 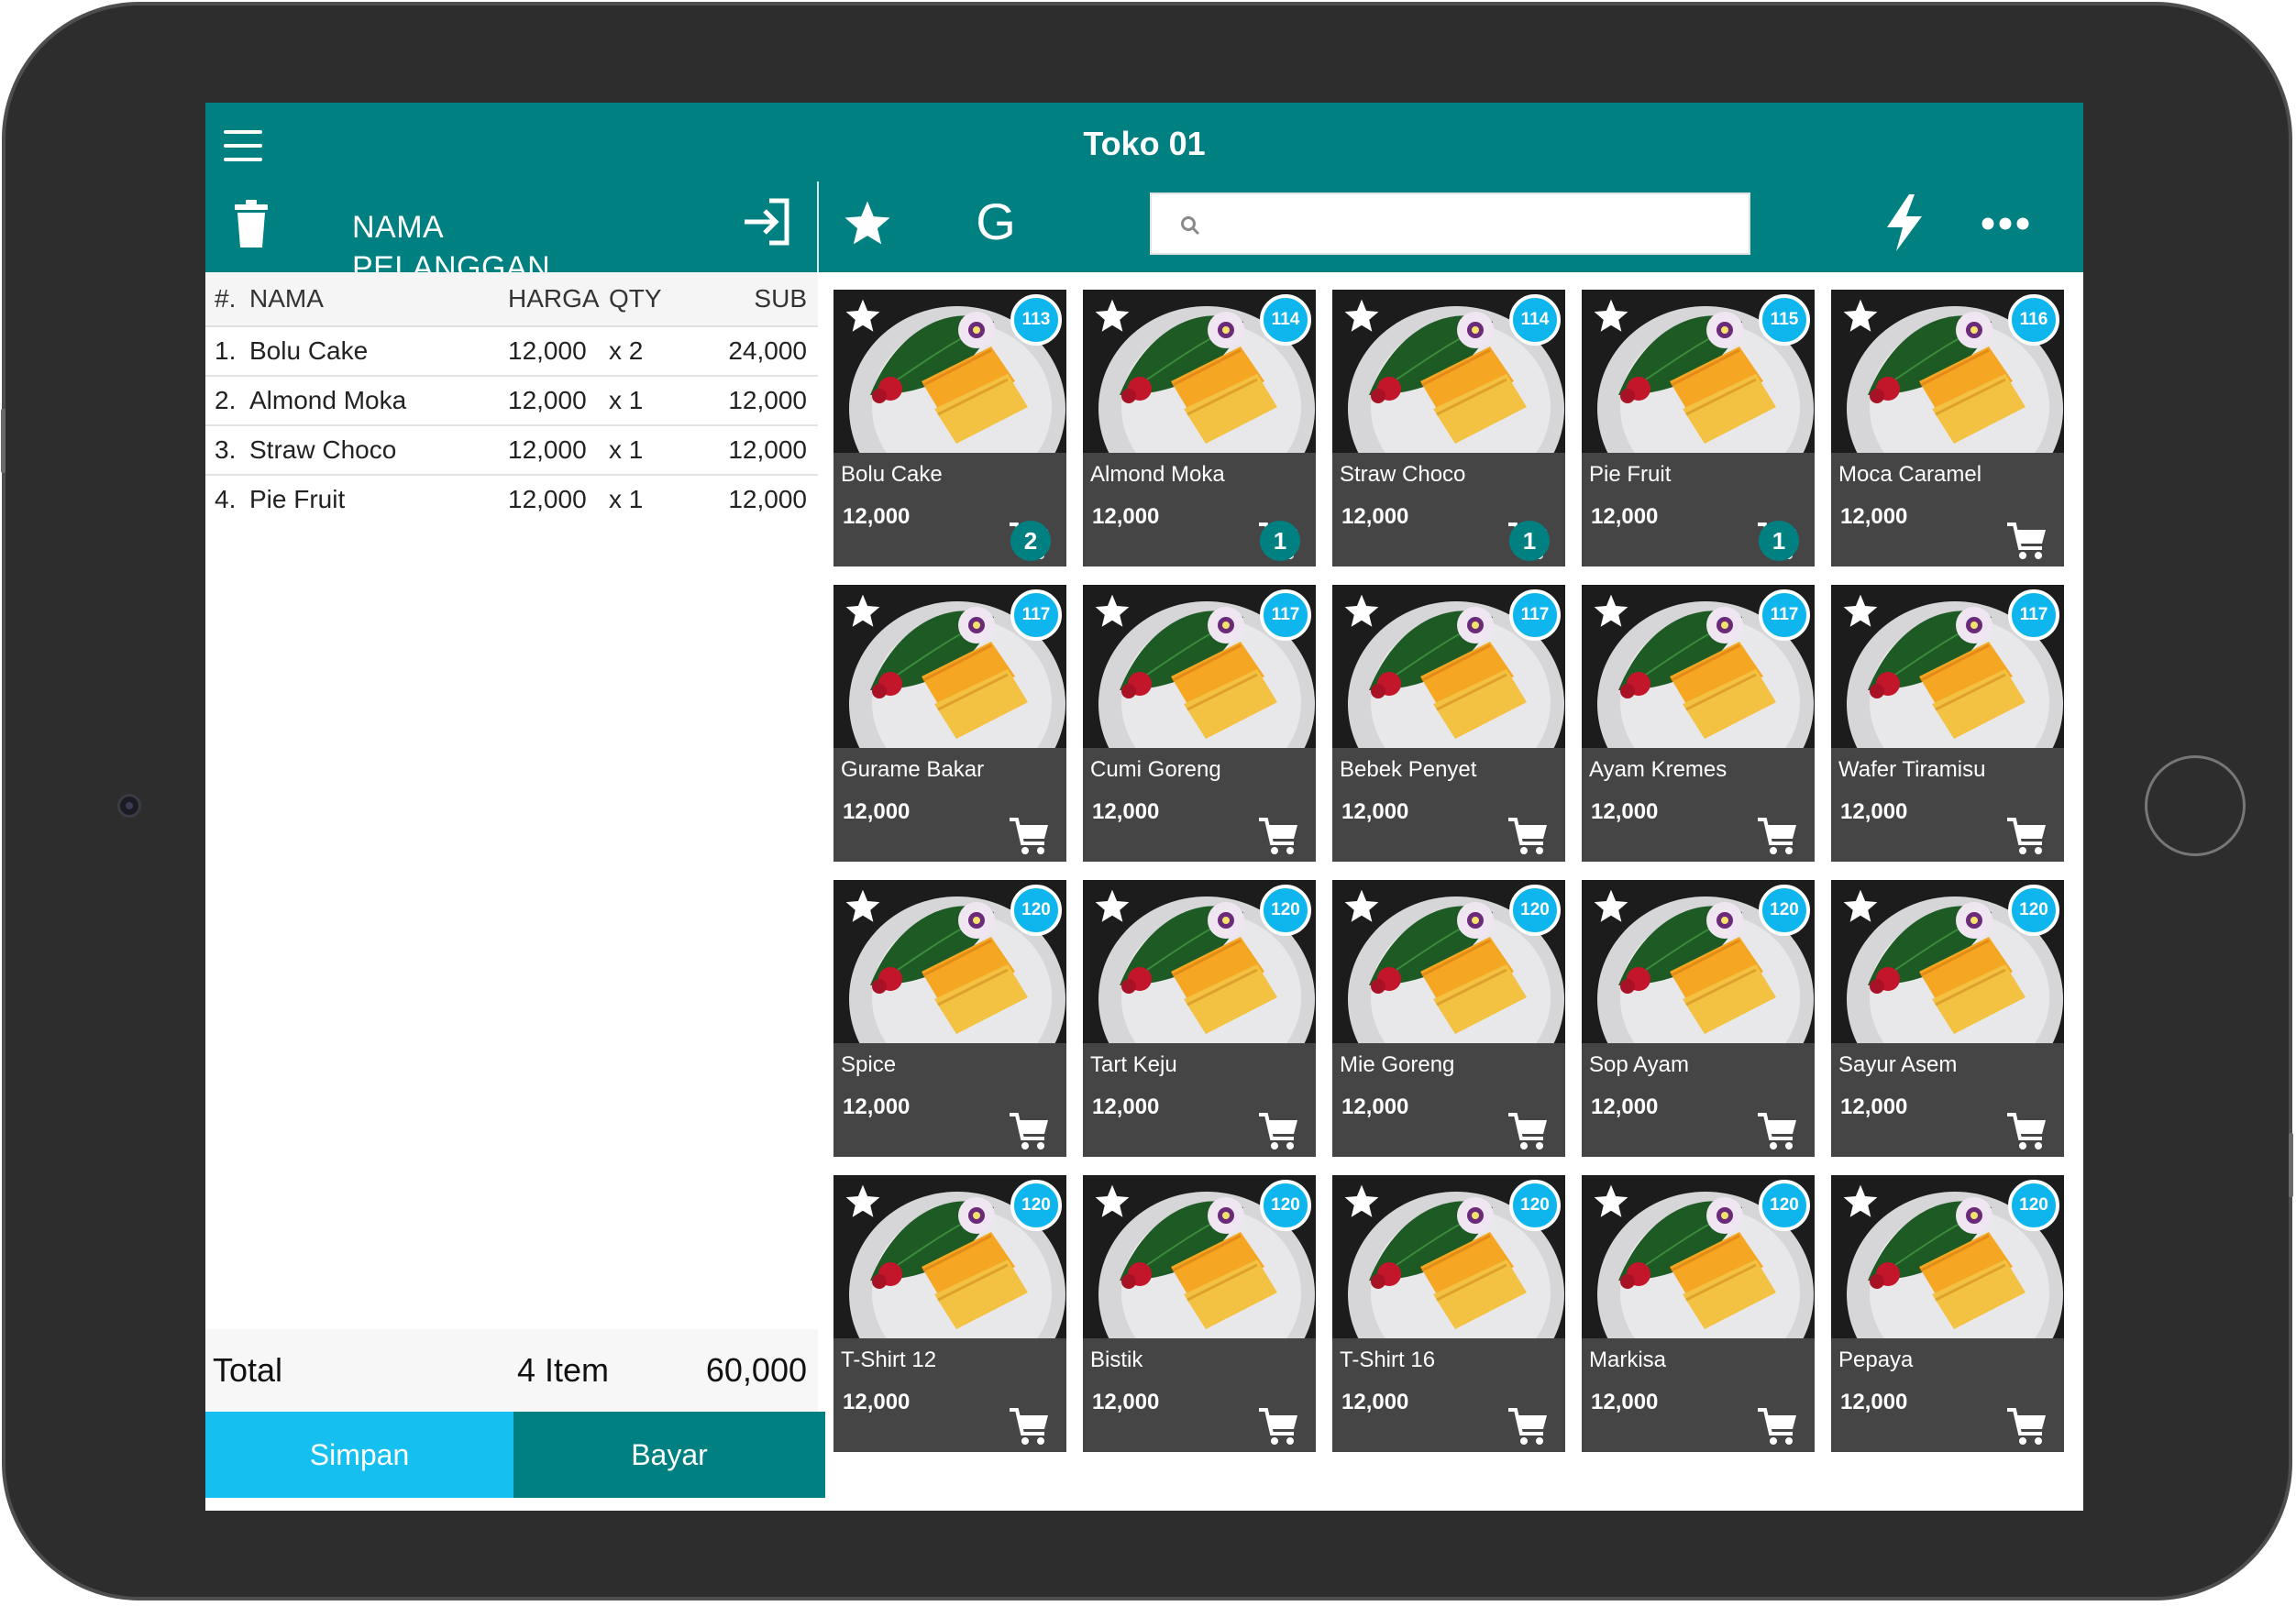 I want to click on product-card: 120 Tart Keju 12,000, so click(x=1199, y=1018).